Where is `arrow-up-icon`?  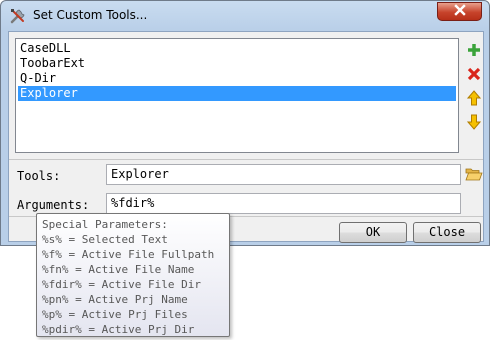
arrow-up-icon is located at coordinates (474, 99).